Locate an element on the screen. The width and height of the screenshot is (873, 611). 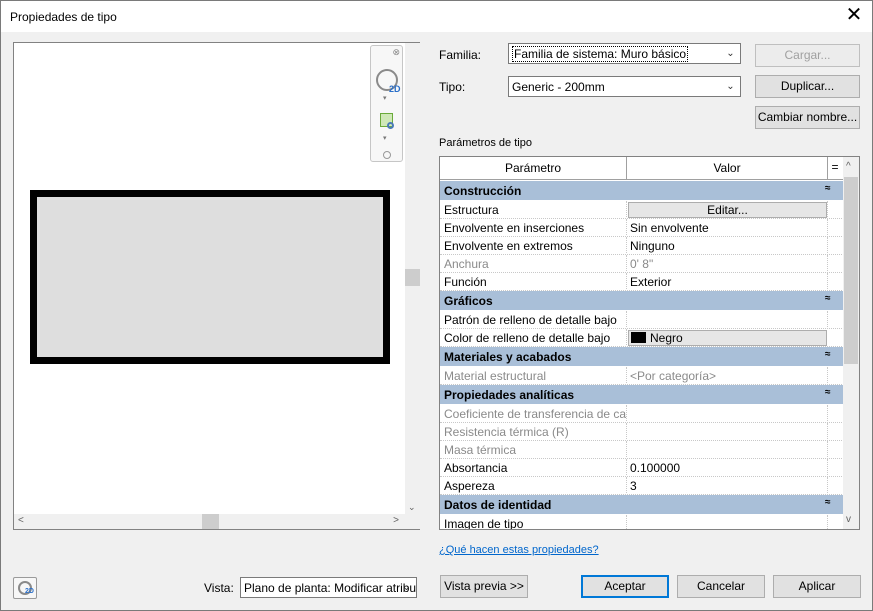
param-name: Función is located at coordinates (533, 281).